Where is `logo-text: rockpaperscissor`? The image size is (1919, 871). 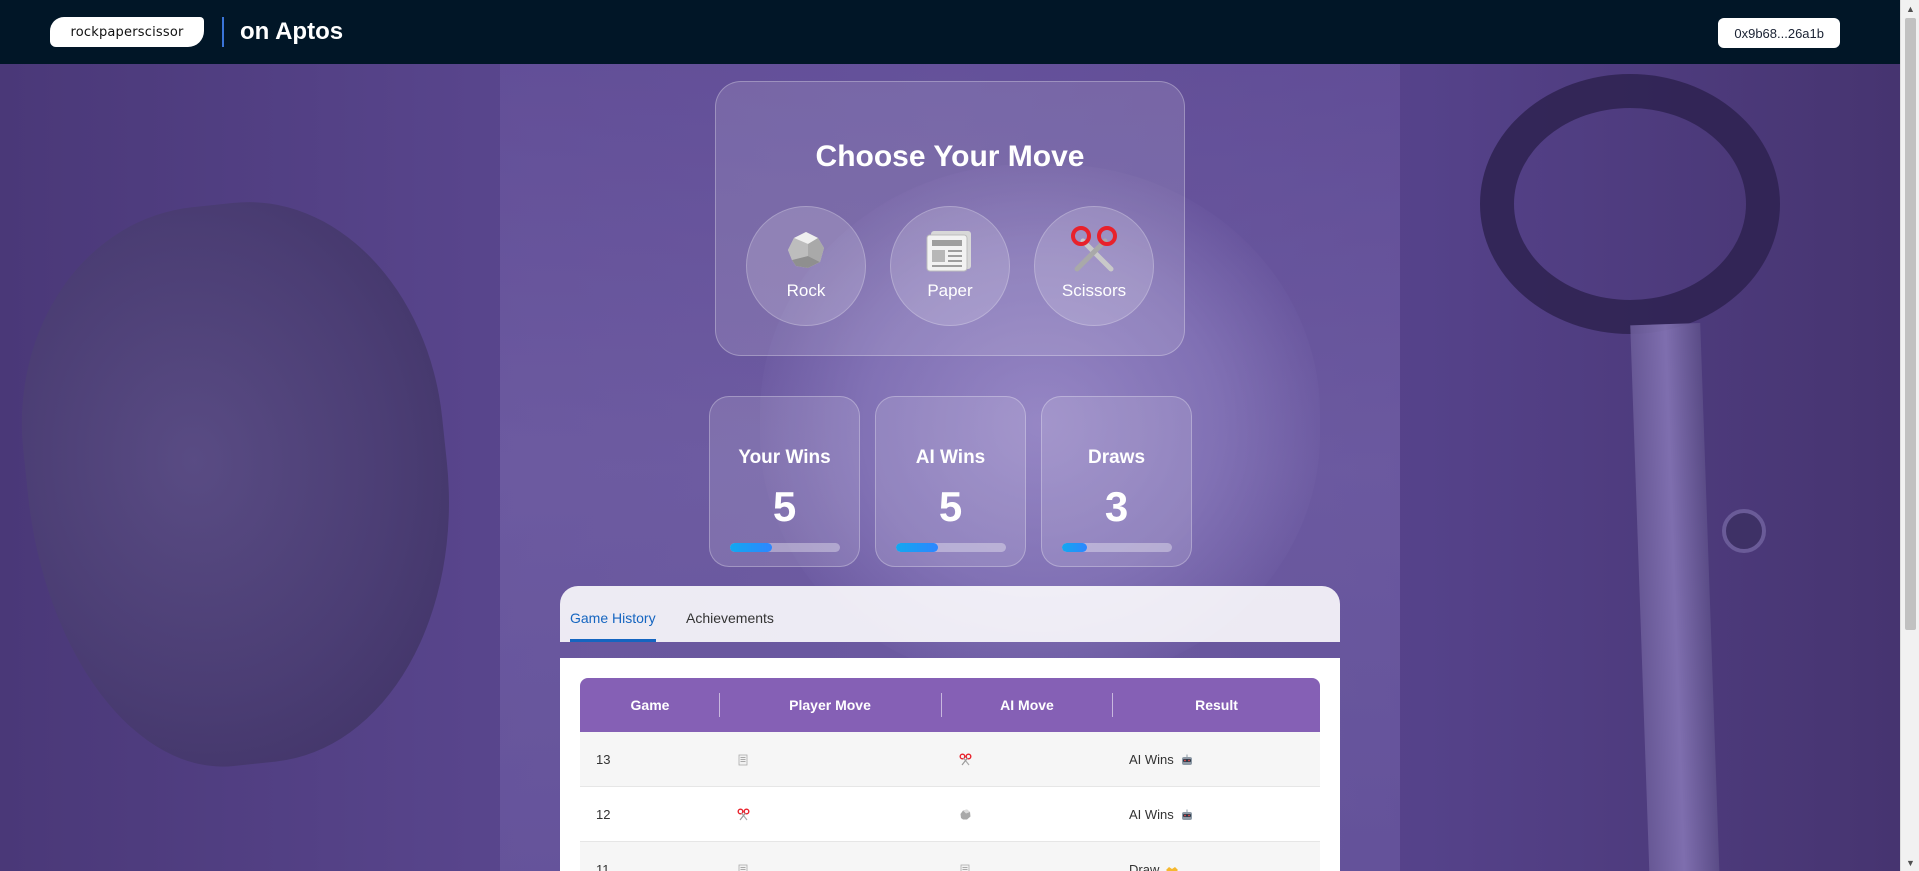
logo-text: rockpaperscissor is located at coordinates (127, 32).